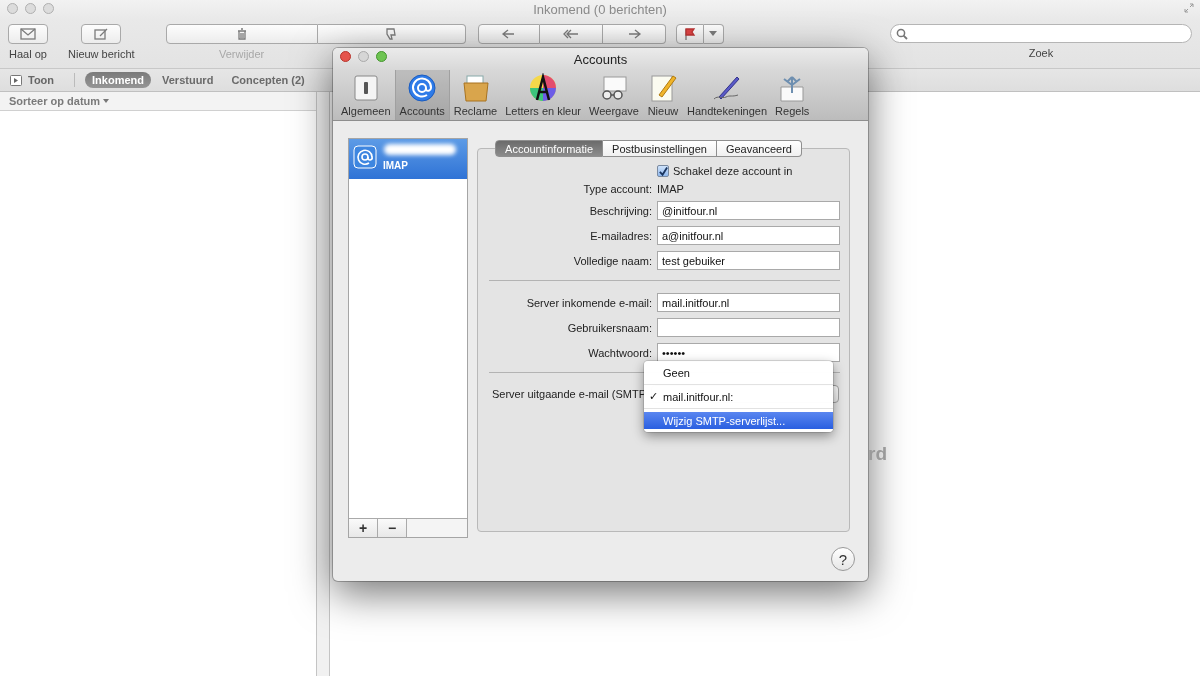  Describe the element at coordinates (242, 54) in the screenshot. I see `toolbar-label: Verwijder` at that location.